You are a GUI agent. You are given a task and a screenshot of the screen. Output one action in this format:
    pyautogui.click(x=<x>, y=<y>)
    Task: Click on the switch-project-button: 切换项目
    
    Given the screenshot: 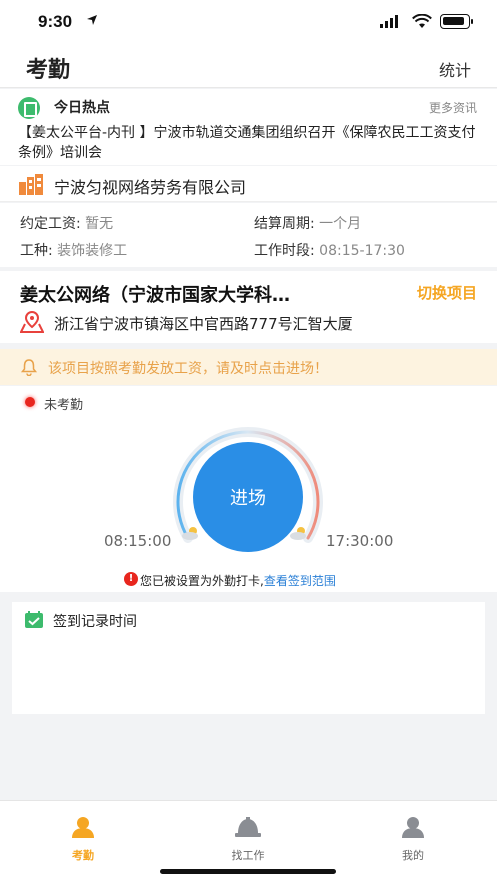 What is the action you would take?
    pyautogui.click(x=447, y=292)
    